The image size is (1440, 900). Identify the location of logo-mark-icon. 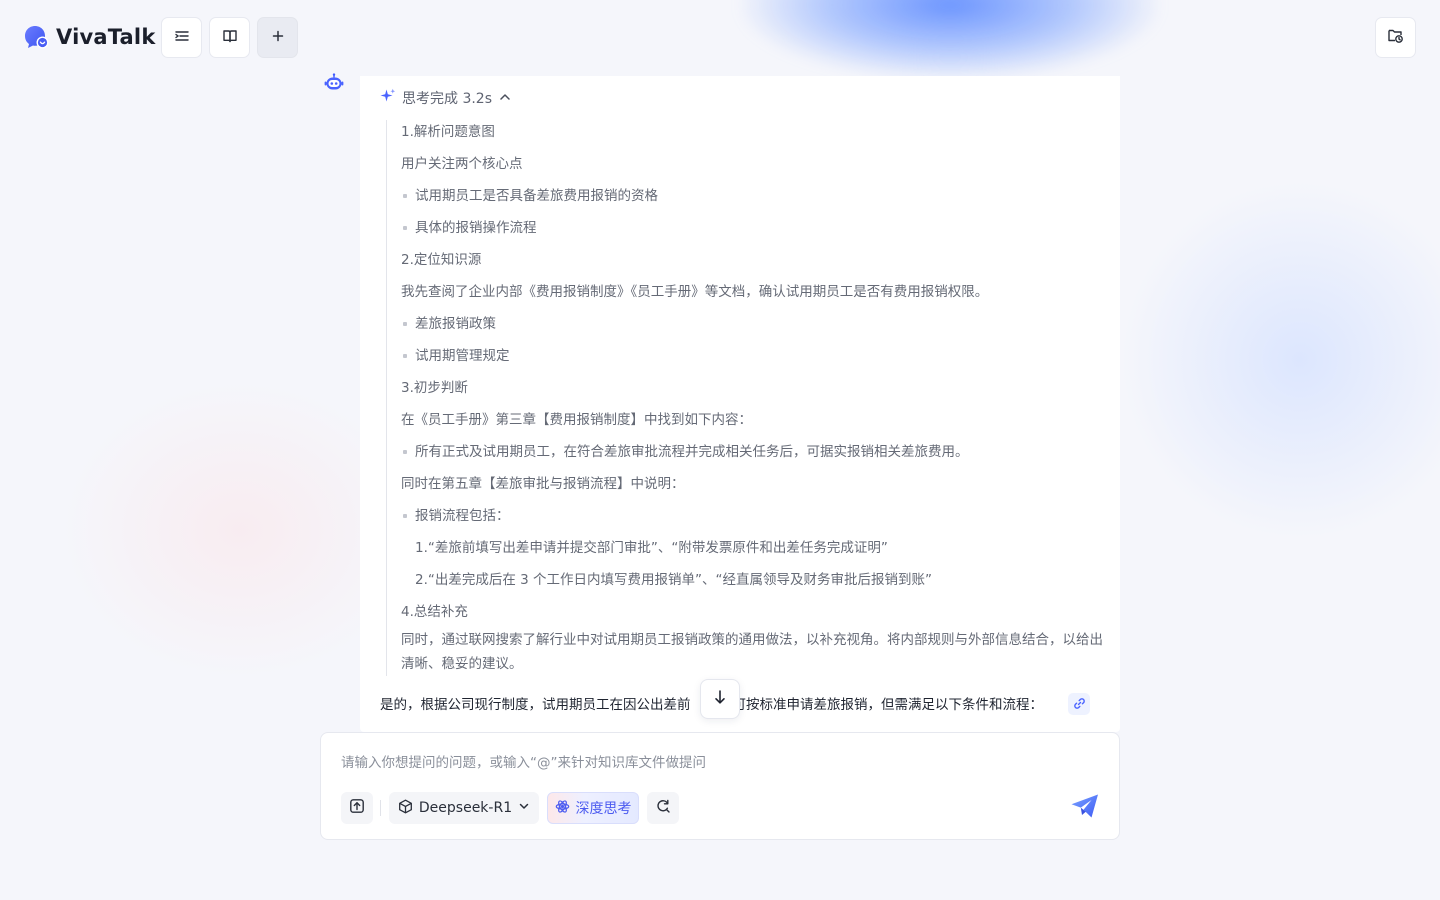
(37, 37).